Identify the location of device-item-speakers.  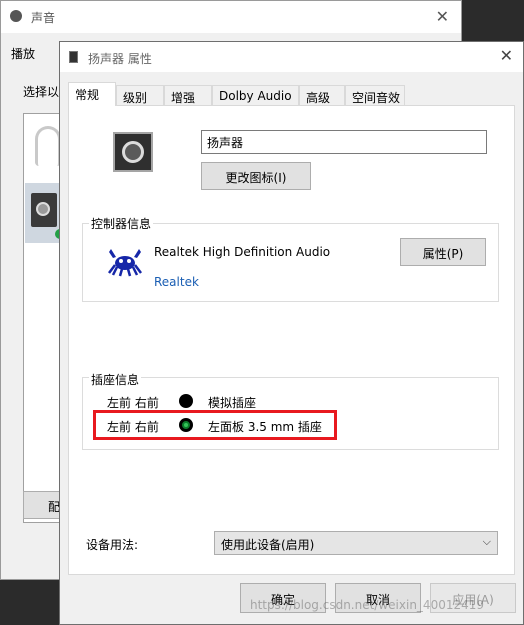
(45, 213).